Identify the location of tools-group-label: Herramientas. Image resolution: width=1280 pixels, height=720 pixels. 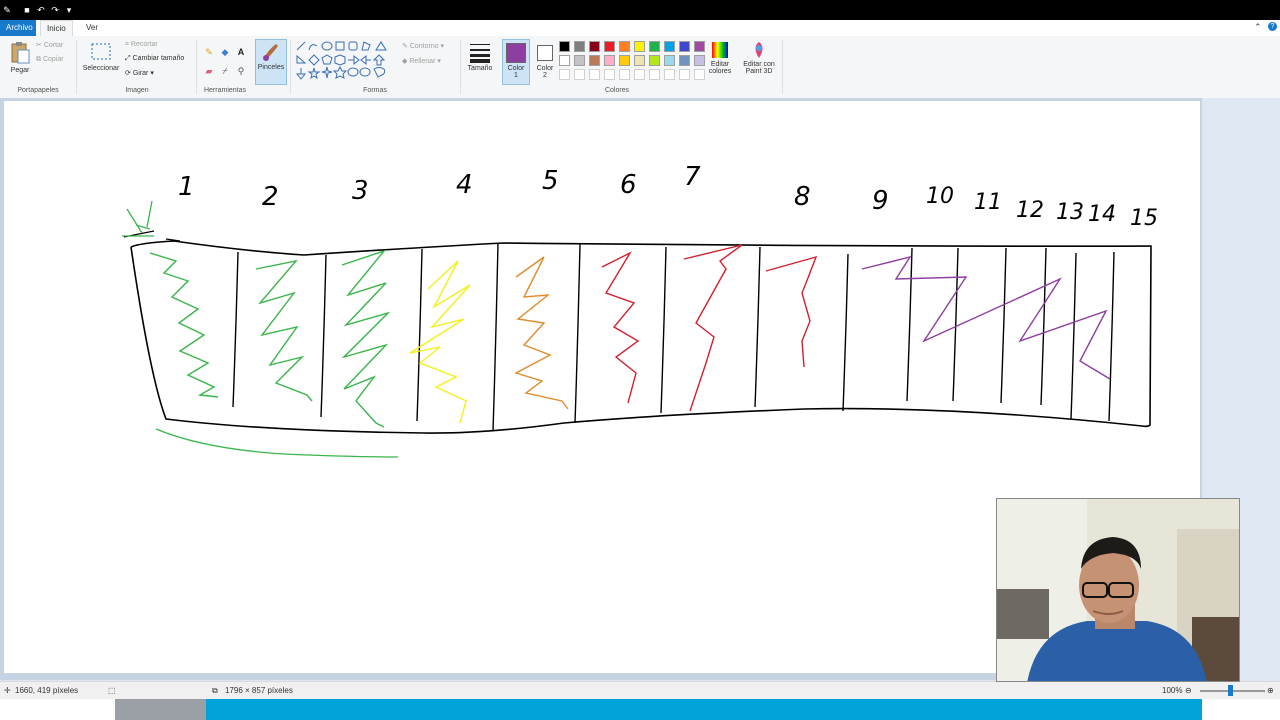
(224, 90).